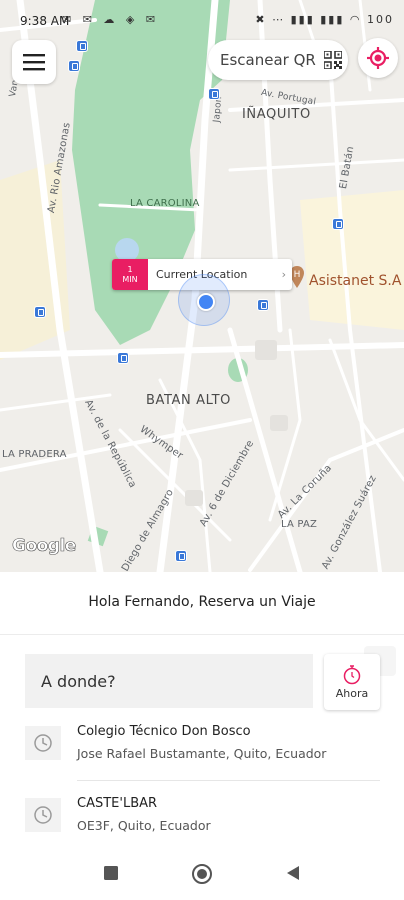 This screenshot has width=404, height=900. Describe the element at coordinates (352, 674) in the screenshot. I see `stopwatch-icon` at that location.